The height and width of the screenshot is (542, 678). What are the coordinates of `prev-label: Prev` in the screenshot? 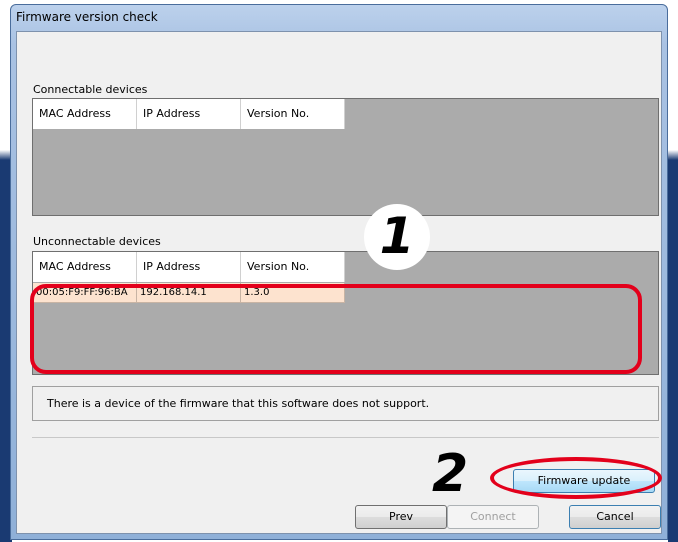 It's located at (401, 516).